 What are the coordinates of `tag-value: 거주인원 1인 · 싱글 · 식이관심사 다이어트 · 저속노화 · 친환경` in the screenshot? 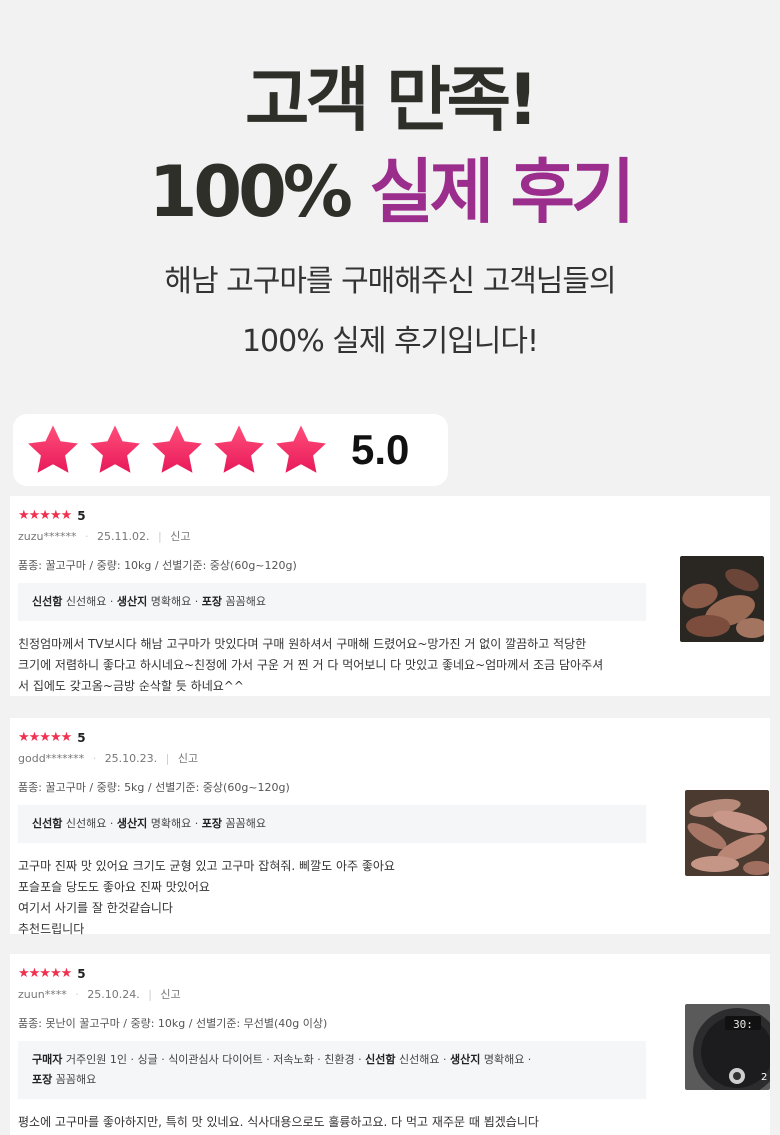 It's located at (210, 1059).